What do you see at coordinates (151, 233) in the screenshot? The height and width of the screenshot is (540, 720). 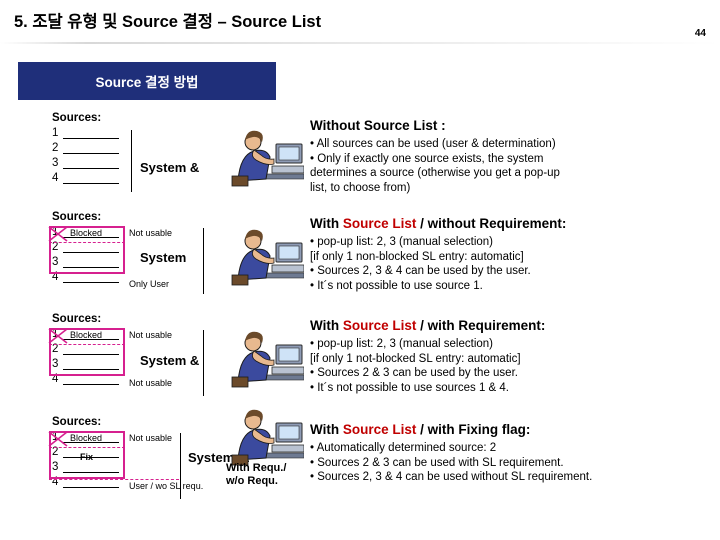 I see `not-usable-note-2: Not usable` at bounding box center [151, 233].